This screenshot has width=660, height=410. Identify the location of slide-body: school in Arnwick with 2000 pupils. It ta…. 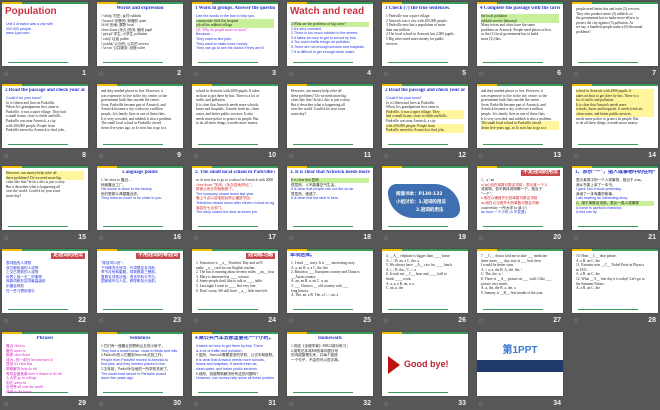
(615, 107).